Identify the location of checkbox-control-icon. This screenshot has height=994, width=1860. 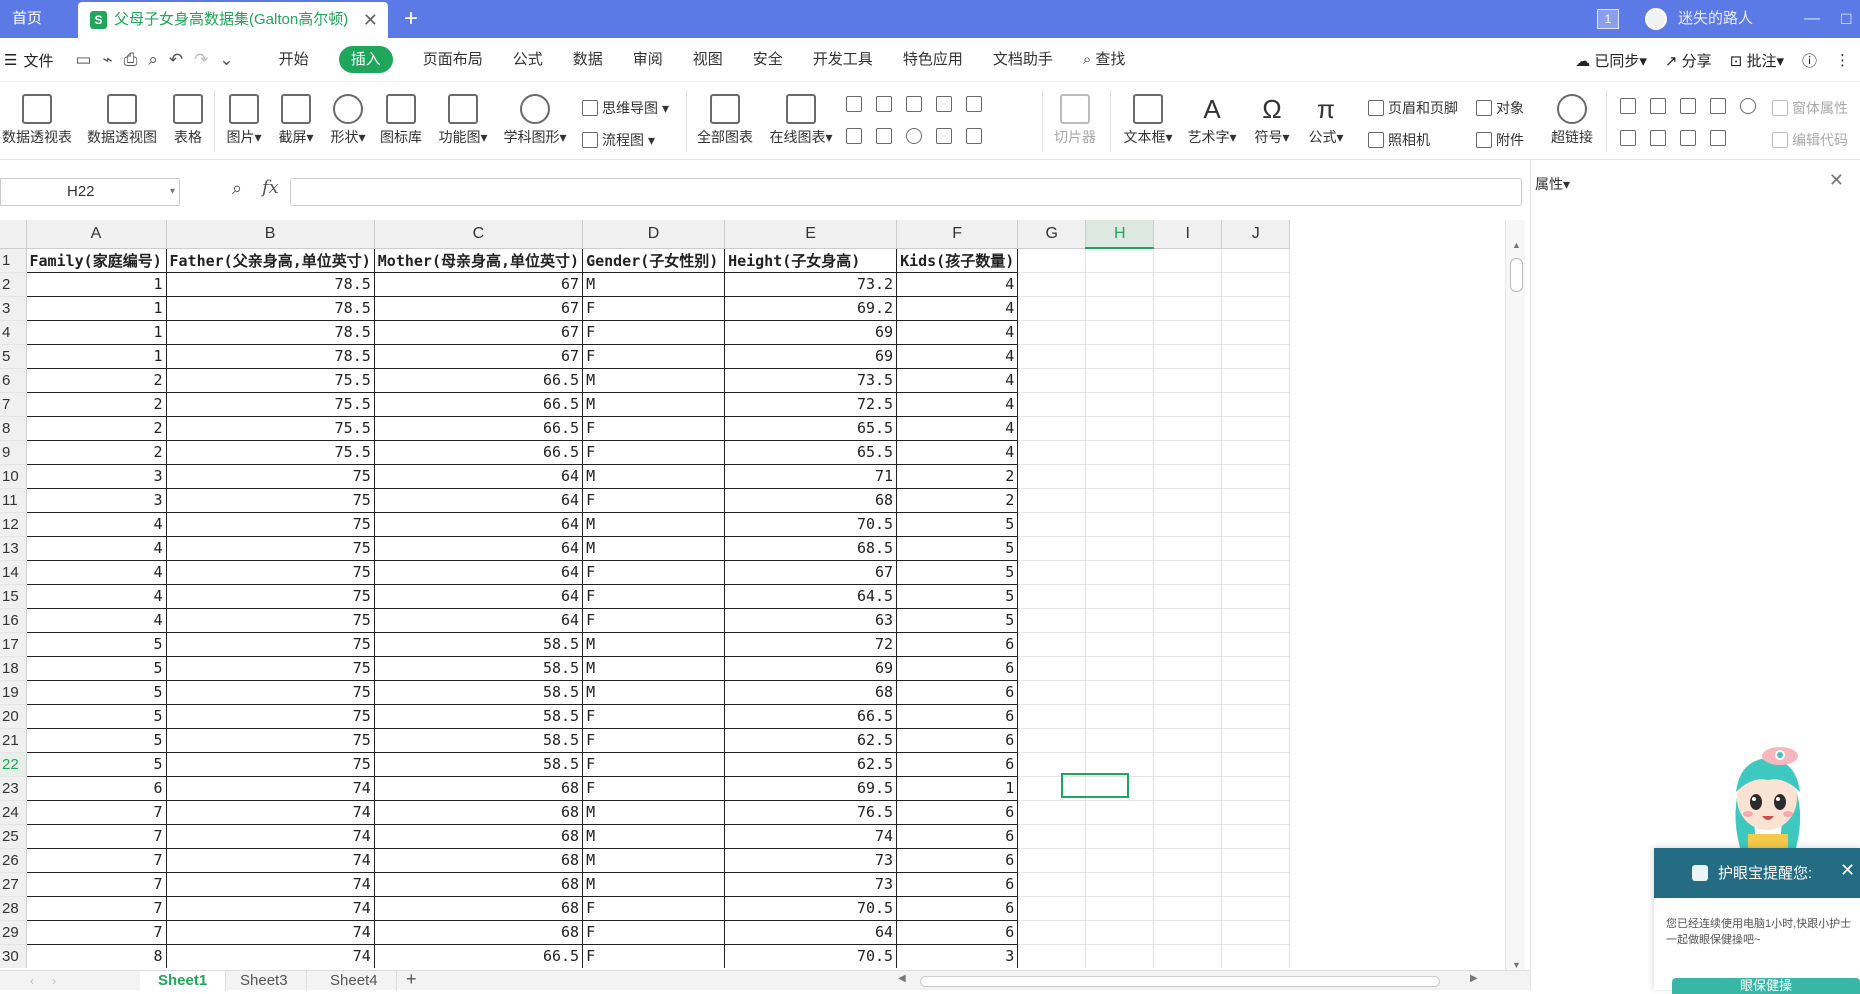
(1718, 106).